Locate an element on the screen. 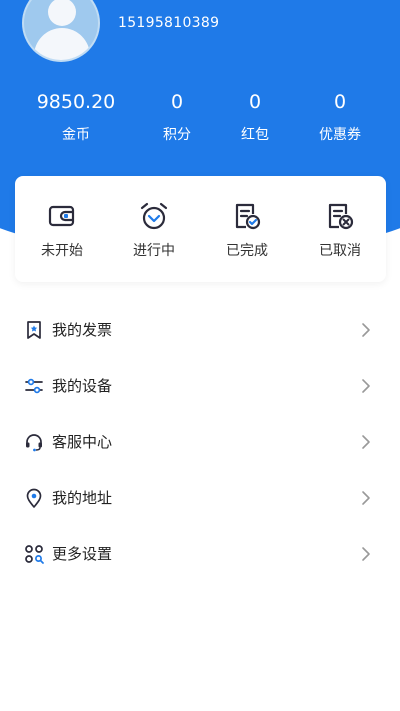 Image resolution: width=400 pixels, height=711 pixels. avatar is located at coordinates (61, 31).